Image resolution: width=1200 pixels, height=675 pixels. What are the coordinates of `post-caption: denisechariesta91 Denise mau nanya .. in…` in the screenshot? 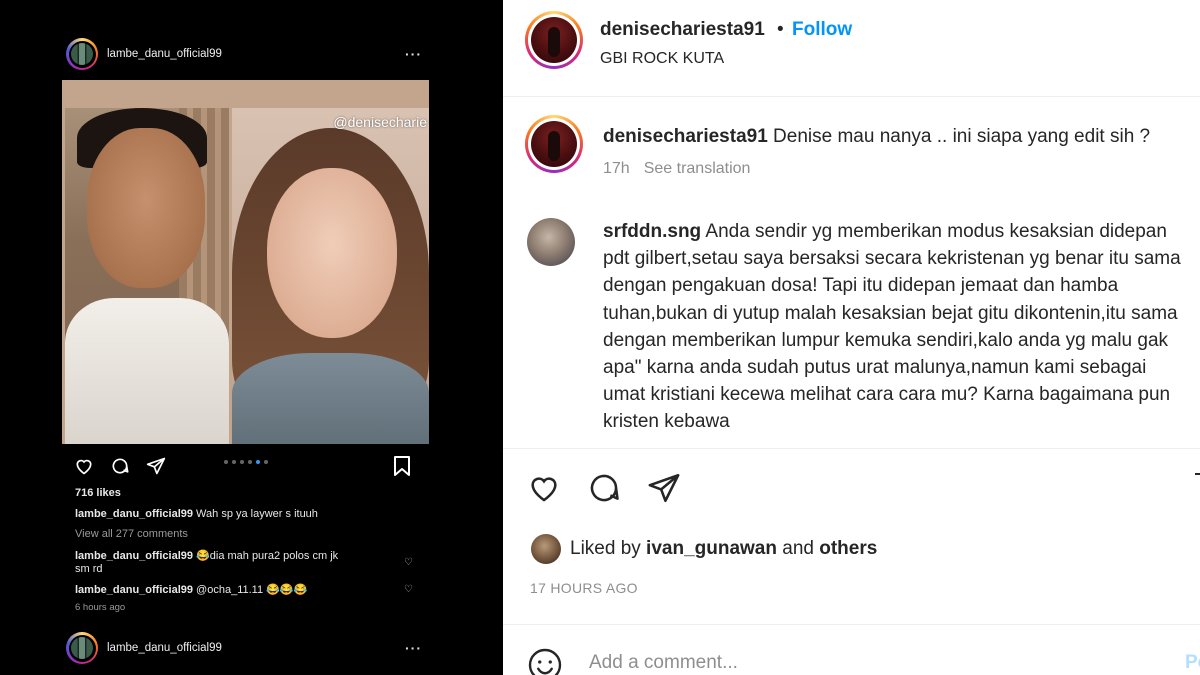 It's located at (895, 137).